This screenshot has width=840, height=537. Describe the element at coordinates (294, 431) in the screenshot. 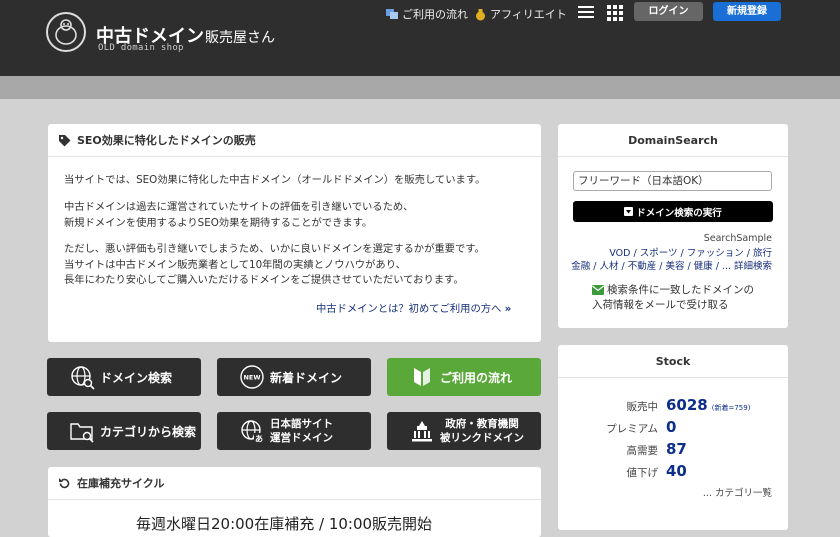

I see `japanese-site-domain-tile: あ 日本語サイト 運営ドメイン` at that location.